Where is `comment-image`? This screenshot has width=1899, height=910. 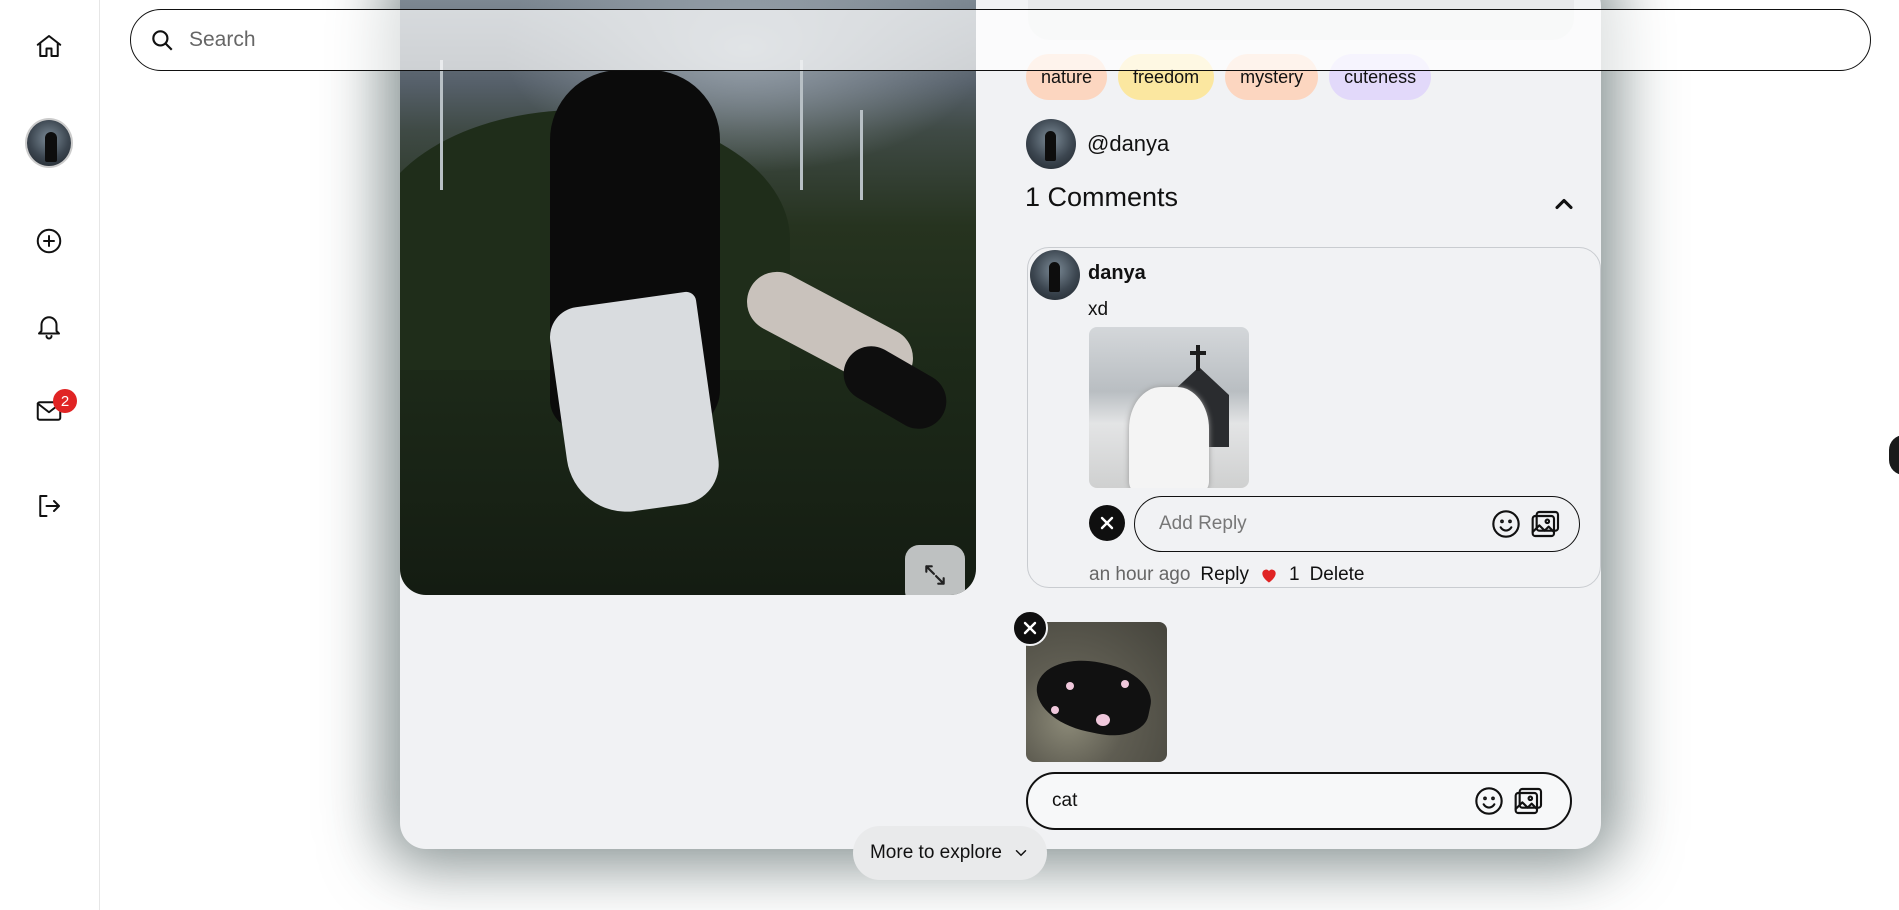
comment-image is located at coordinates (1169, 407).